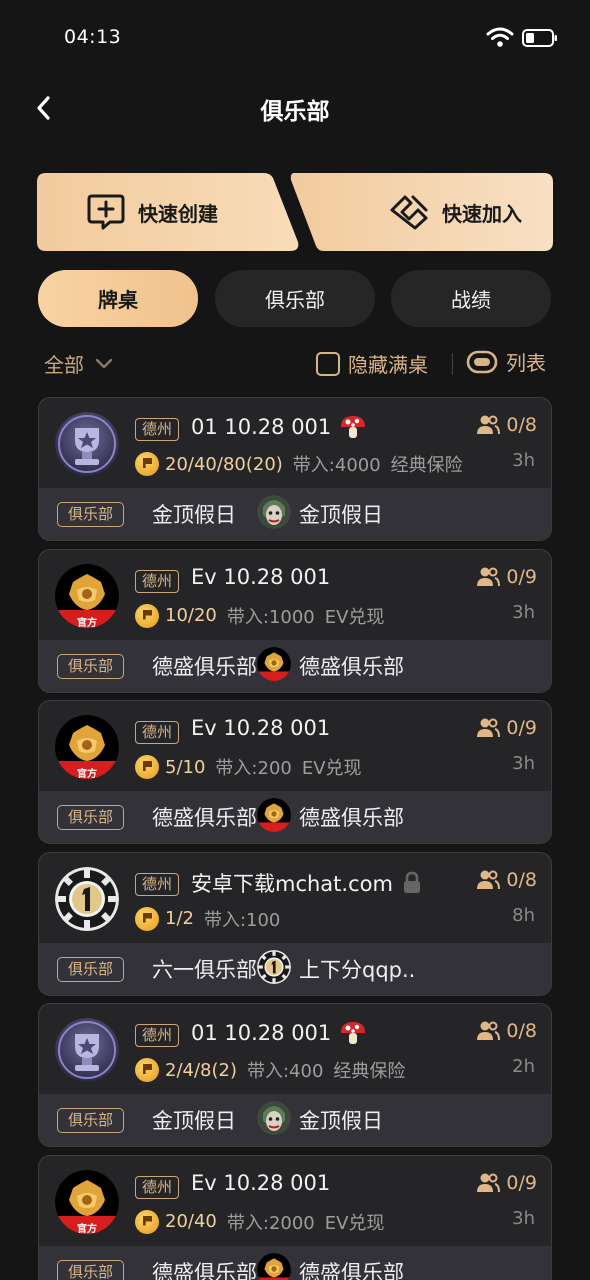  Describe the element at coordinates (285, 1071) in the screenshot. I see `table-buyin: 带入:400` at that location.